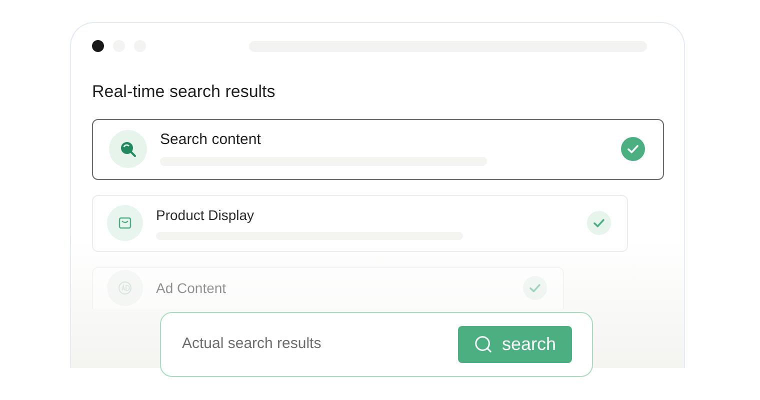 The height and width of the screenshot is (400, 760). I want to click on result-title: Search content, so click(211, 140).